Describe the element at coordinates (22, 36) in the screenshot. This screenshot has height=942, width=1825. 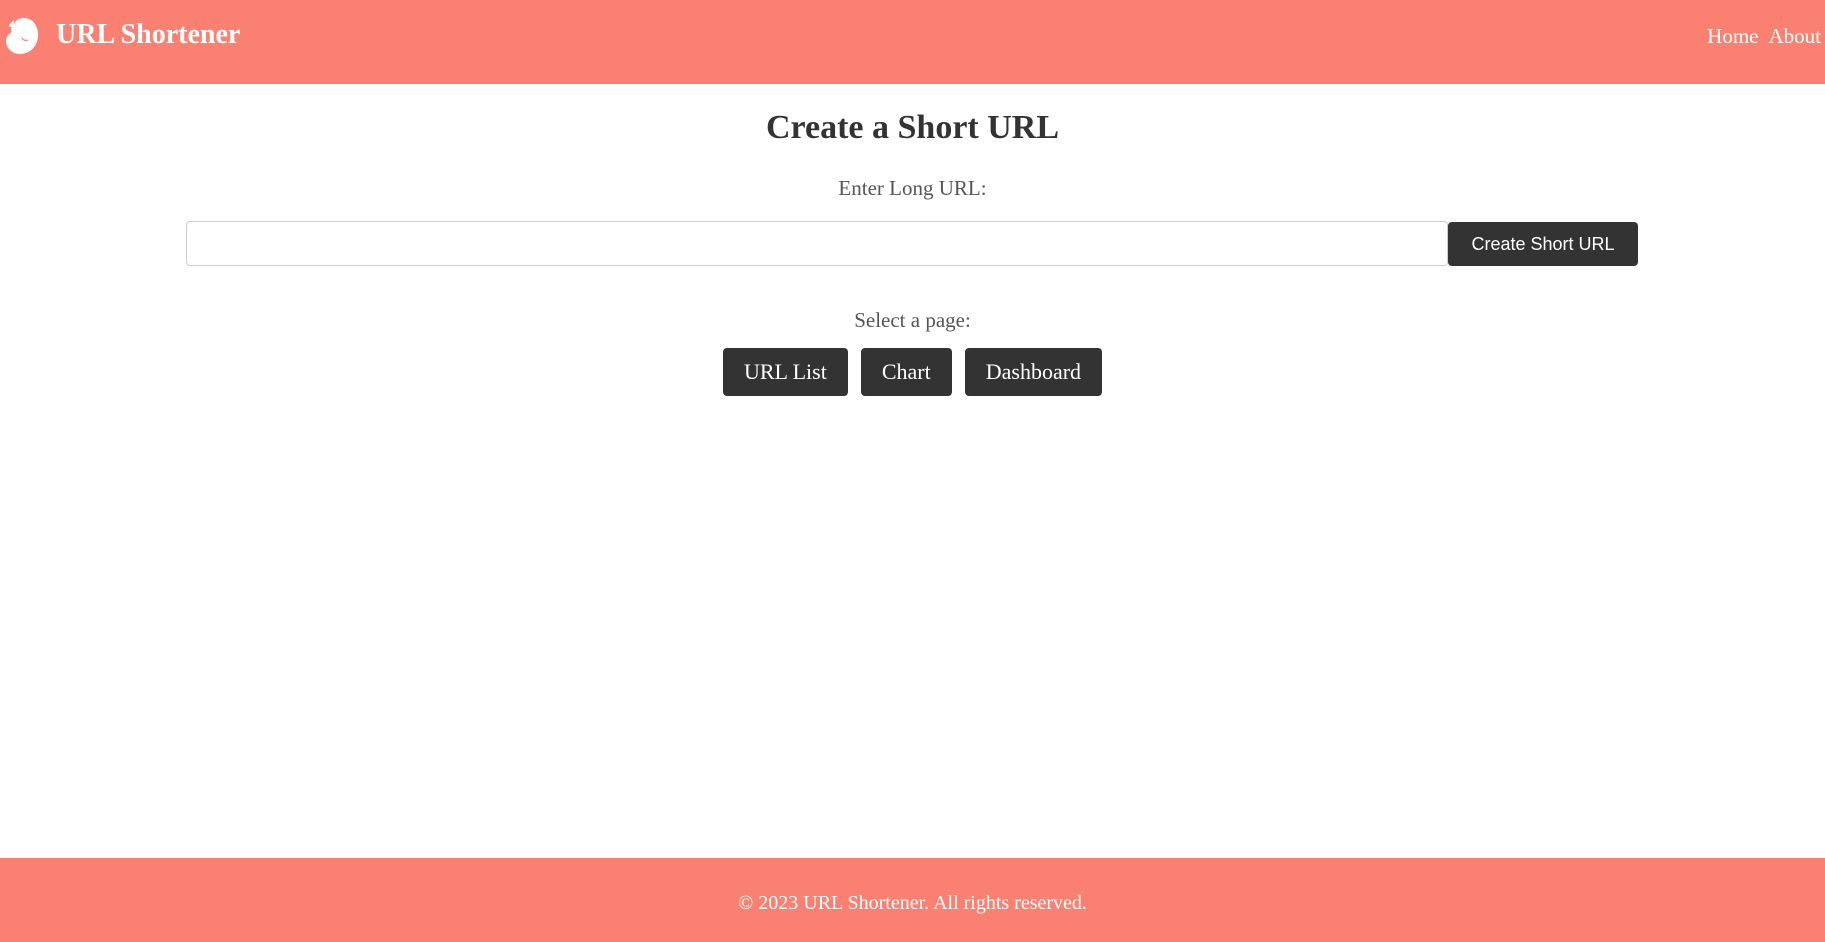
I see `evernote-elephant-icon` at that location.